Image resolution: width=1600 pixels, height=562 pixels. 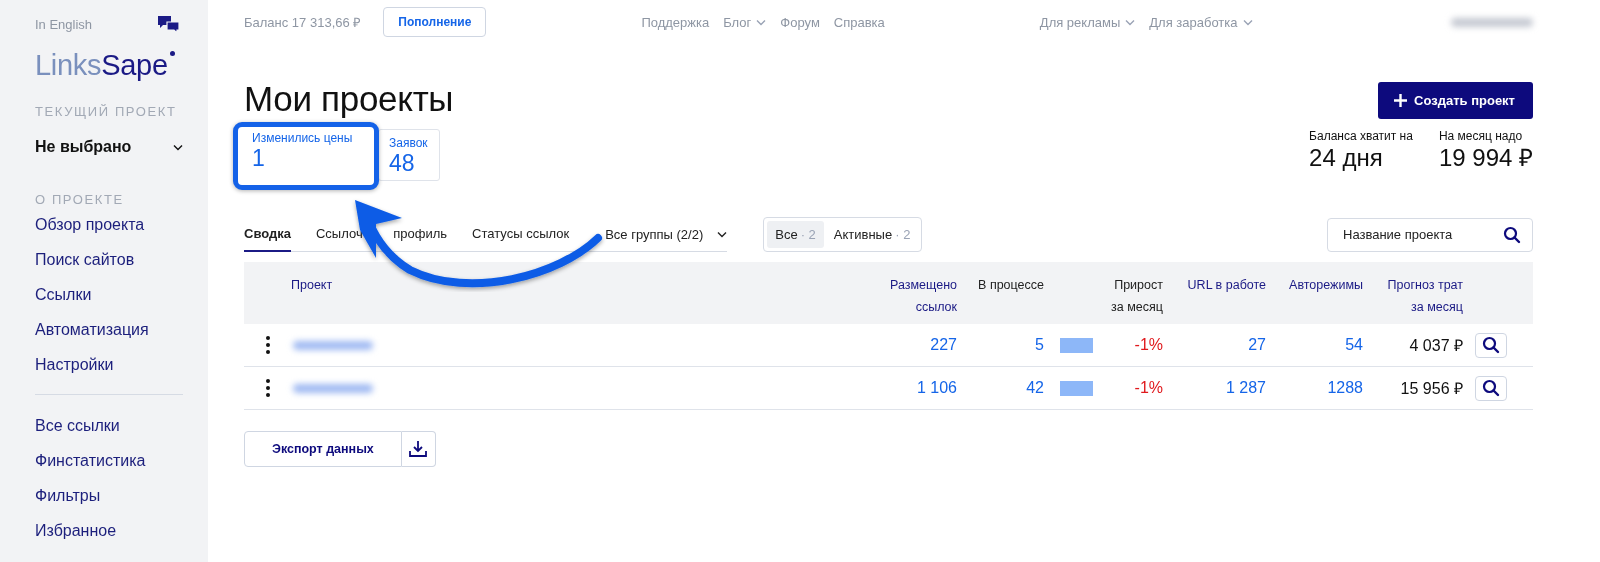 What do you see at coordinates (1136, 296) in the screenshot?
I see `column-header: Прирост за месяц` at bounding box center [1136, 296].